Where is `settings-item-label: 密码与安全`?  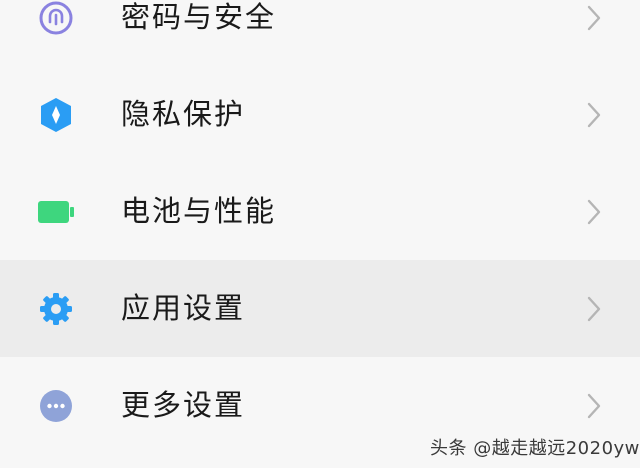 settings-item-label: 密码与安全 is located at coordinates (199, 17).